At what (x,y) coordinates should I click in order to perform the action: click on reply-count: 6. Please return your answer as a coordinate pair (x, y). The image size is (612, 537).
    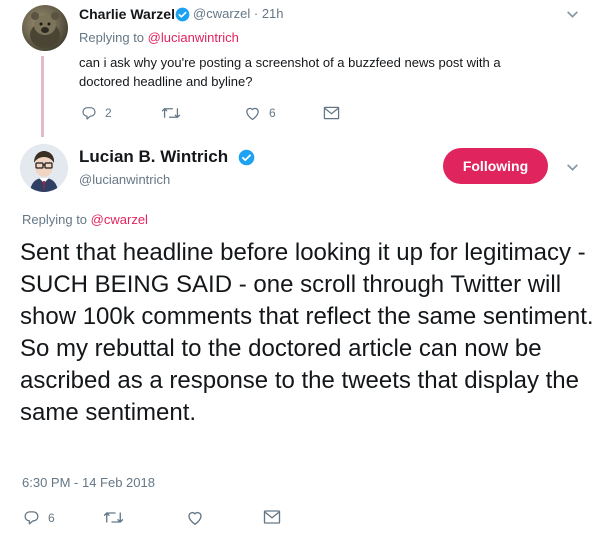
    Looking at the image, I should click on (51, 517).